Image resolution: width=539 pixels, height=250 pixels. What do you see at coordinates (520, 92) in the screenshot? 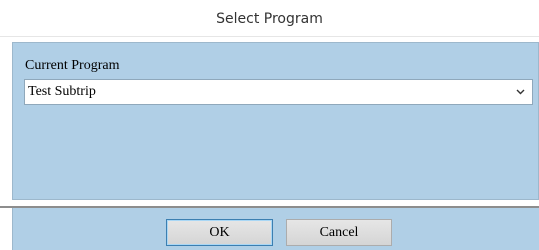
I see `chevron-down-icon` at bounding box center [520, 92].